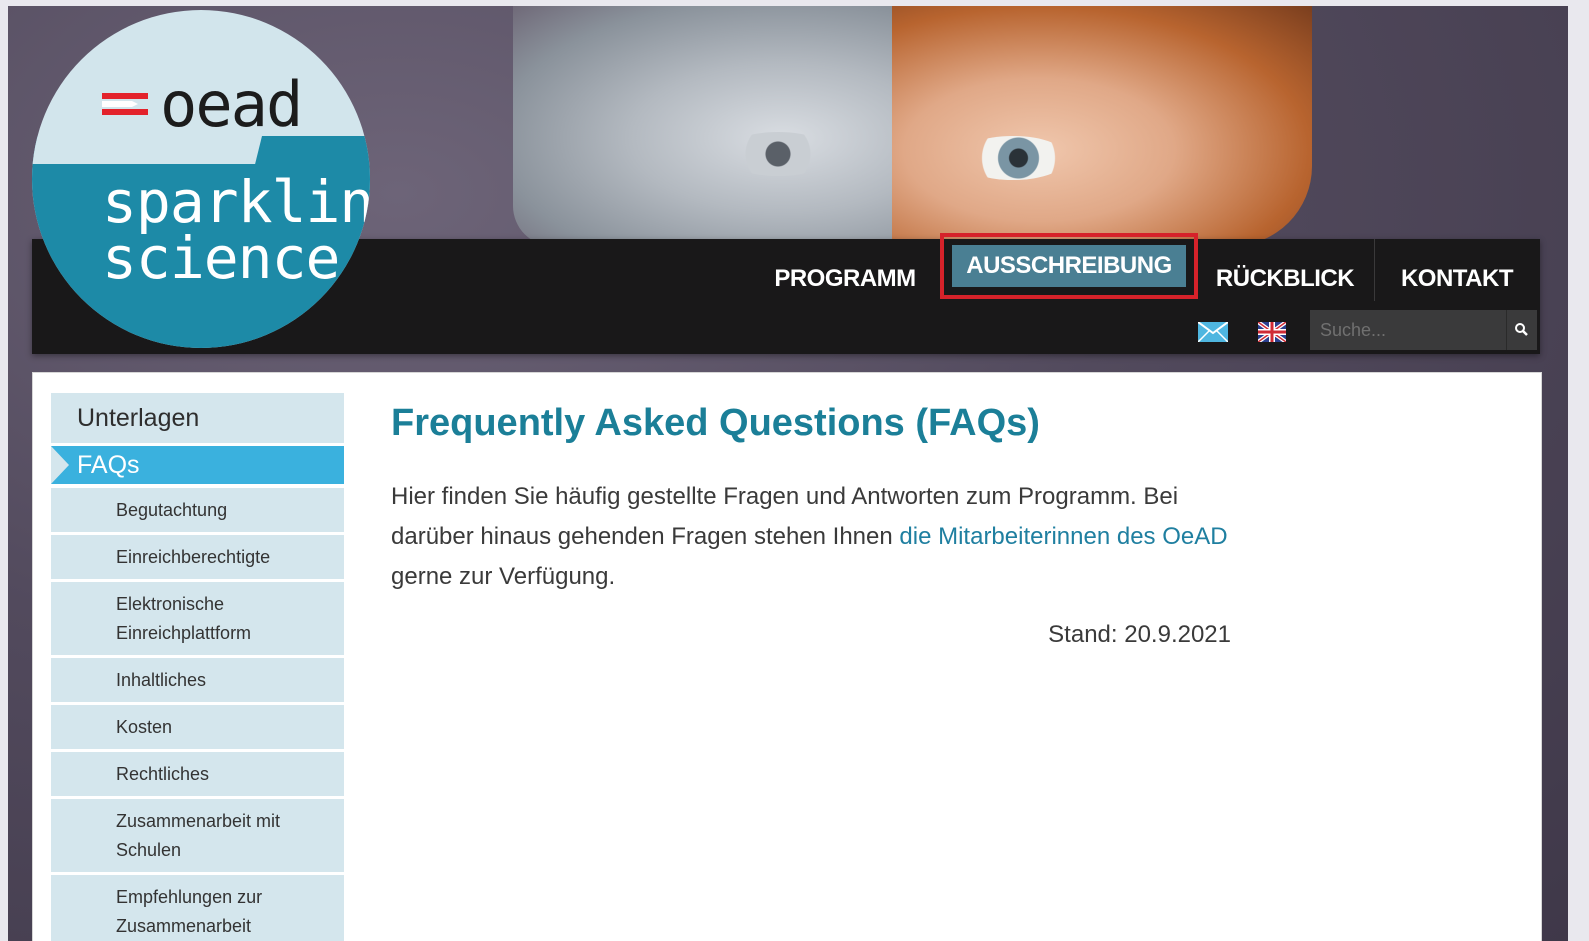  Describe the element at coordinates (1272, 332) in the screenshot. I see `uk-flag-icon` at that location.